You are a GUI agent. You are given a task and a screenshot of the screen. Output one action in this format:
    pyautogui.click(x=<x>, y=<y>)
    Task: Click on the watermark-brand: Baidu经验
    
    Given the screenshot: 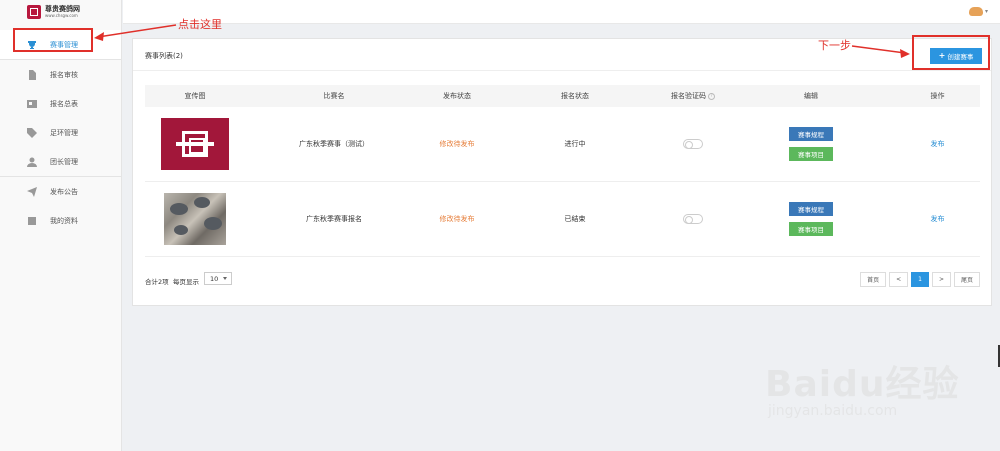 What is the action you would take?
    pyautogui.click(x=862, y=384)
    